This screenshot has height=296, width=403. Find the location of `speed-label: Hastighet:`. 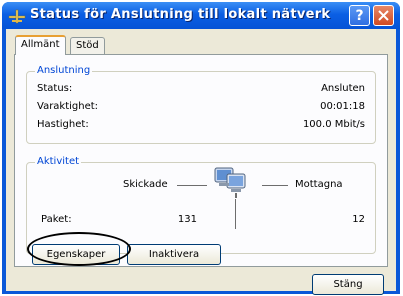

speed-label: Hastighet: is located at coordinates (63, 124).